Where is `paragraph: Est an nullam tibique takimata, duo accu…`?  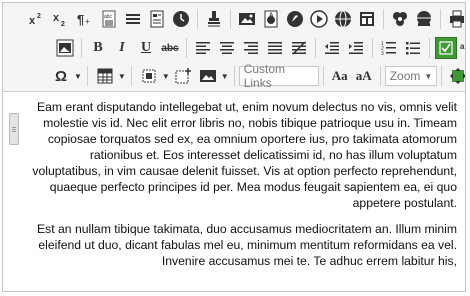
paragraph: Est an nullam tibique takimata, duo accu… is located at coordinates (241, 245).